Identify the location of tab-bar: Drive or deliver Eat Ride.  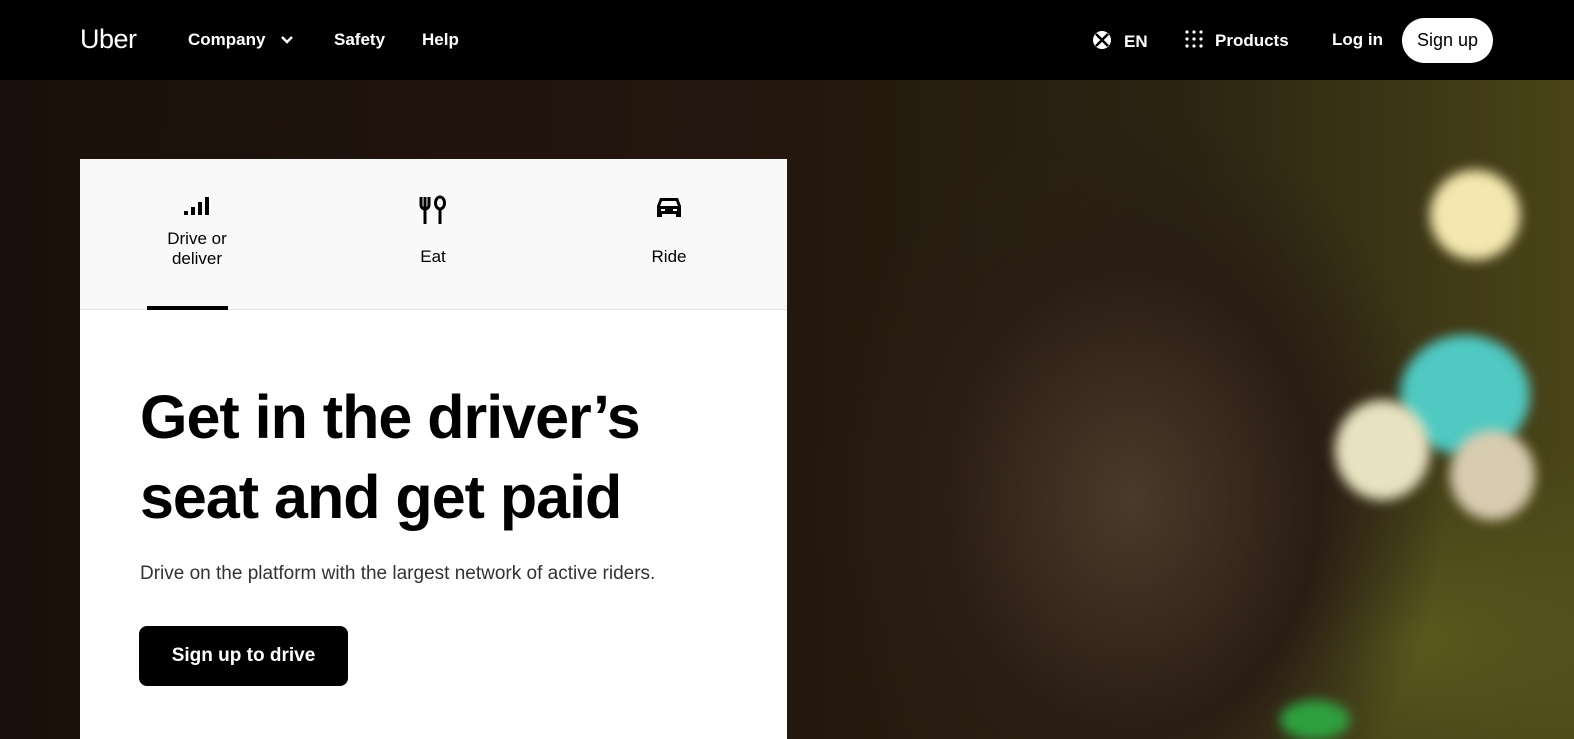
(433, 234).